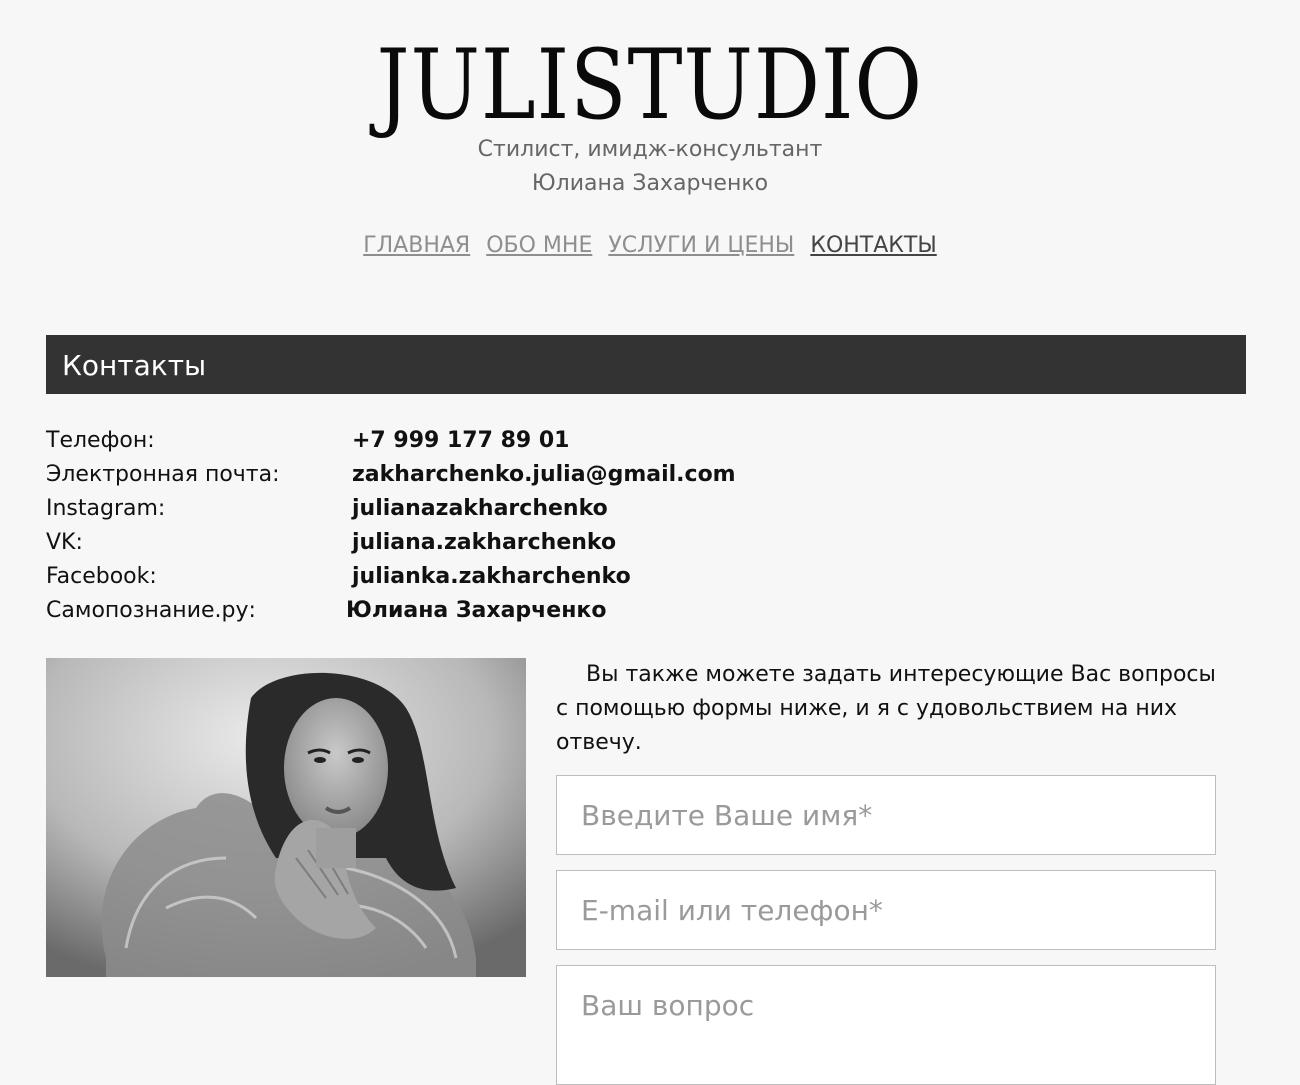 This screenshot has width=1300, height=1085. Describe the element at coordinates (886, 1025) in the screenshot. I see `question-textarea` at that location.